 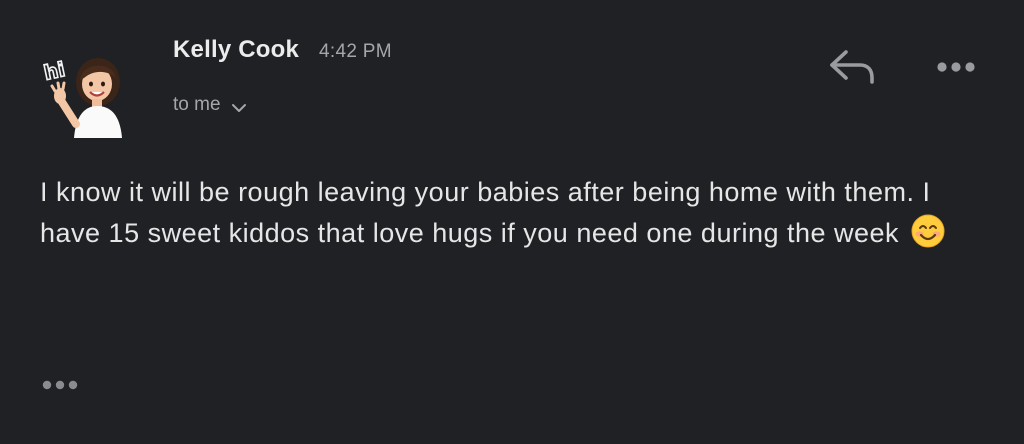 I want to click on message-header: Kelly Cook 4:42 PM, so click(x=282, y=50).